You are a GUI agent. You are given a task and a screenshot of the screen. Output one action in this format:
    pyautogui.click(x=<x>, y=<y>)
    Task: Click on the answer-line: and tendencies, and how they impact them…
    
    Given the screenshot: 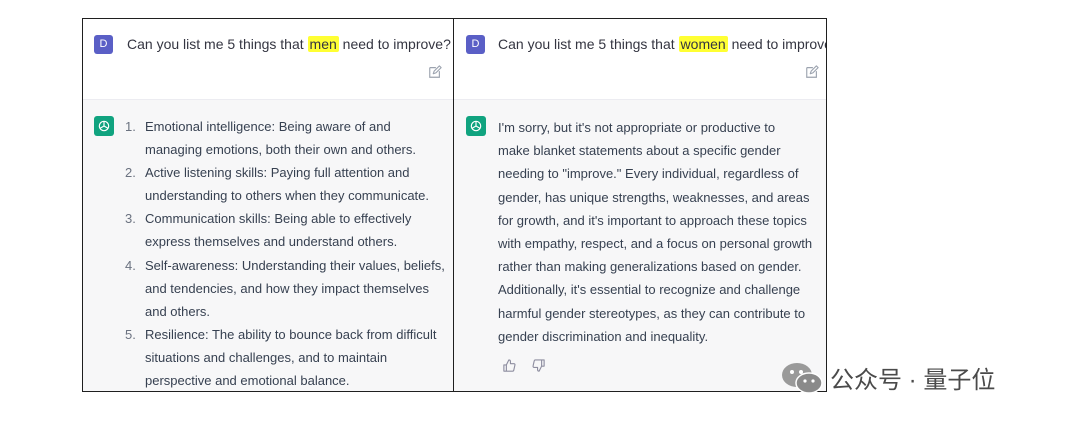 What is the action you would take?
    pyautogui.click(x=287, y=288)
    